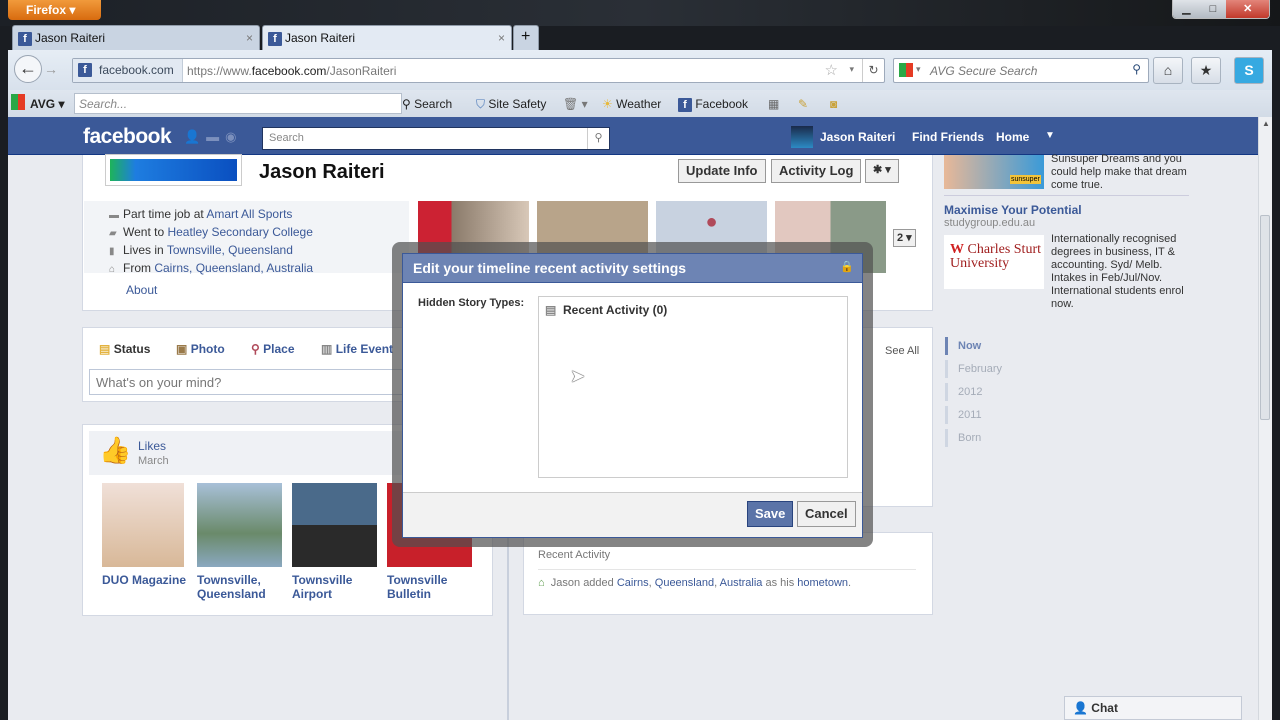 Image resolution: width=1280 pixels, height=720 pixels. Describe the element at coordinates (980, 346) in the screenshot. I see `timeline-nav-now: Now` at that location.